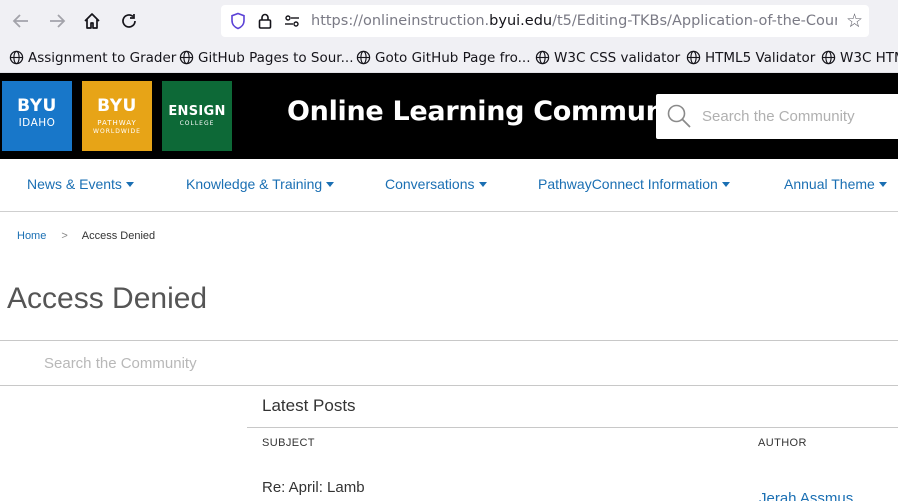 This screenshot has height=501, width=898. I want to click on bookmark-item: W3C CSS validator, so click(607, 58).